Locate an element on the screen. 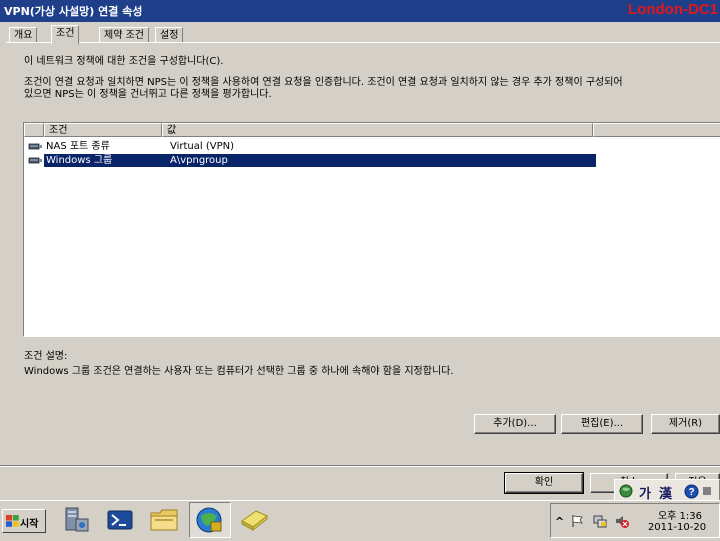 The width and height of the screenshot is (720, 541). window-title: VPN(가상 사설망) 연결 속성 is located at coordinates (73, 11).